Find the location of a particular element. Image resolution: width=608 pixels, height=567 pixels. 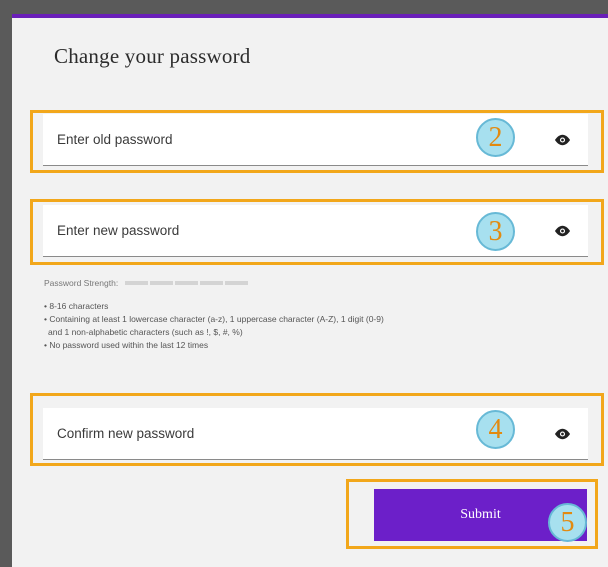

step-badge-4: 4 is located at coordinates (495, 429).